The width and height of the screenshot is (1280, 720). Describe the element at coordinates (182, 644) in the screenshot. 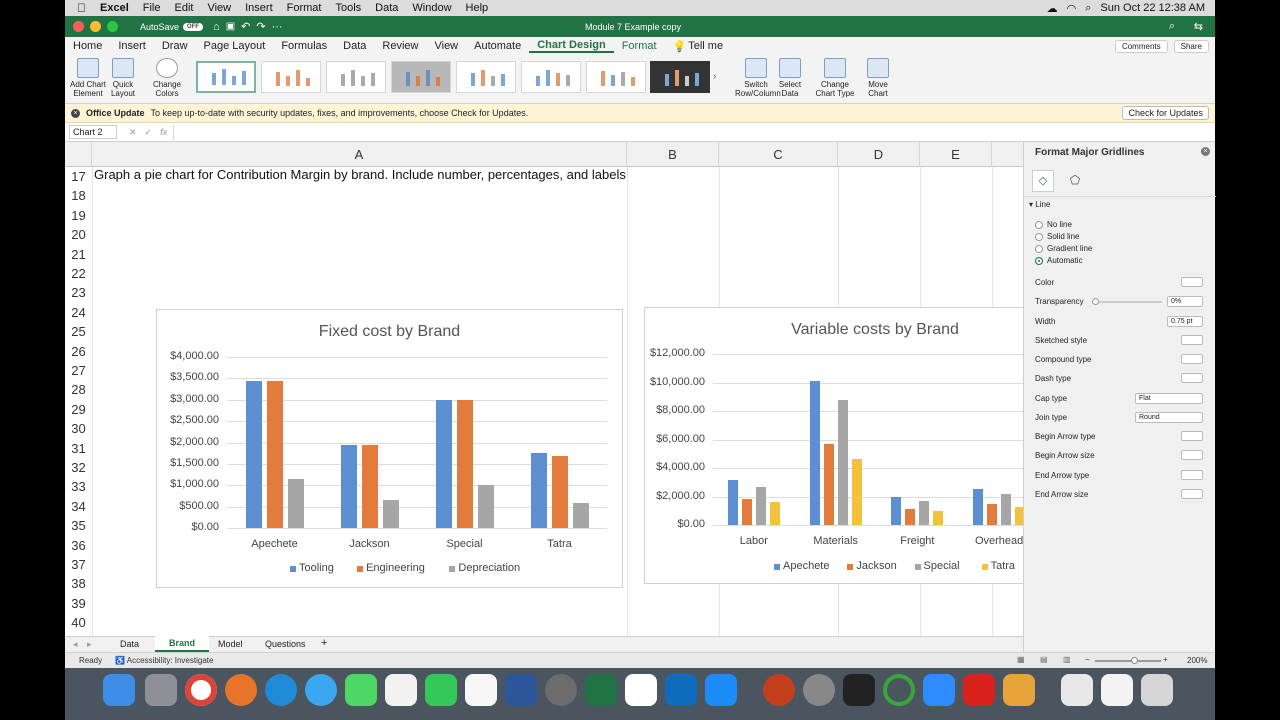

I see `sheet-tab-brand: Brand` at that location.